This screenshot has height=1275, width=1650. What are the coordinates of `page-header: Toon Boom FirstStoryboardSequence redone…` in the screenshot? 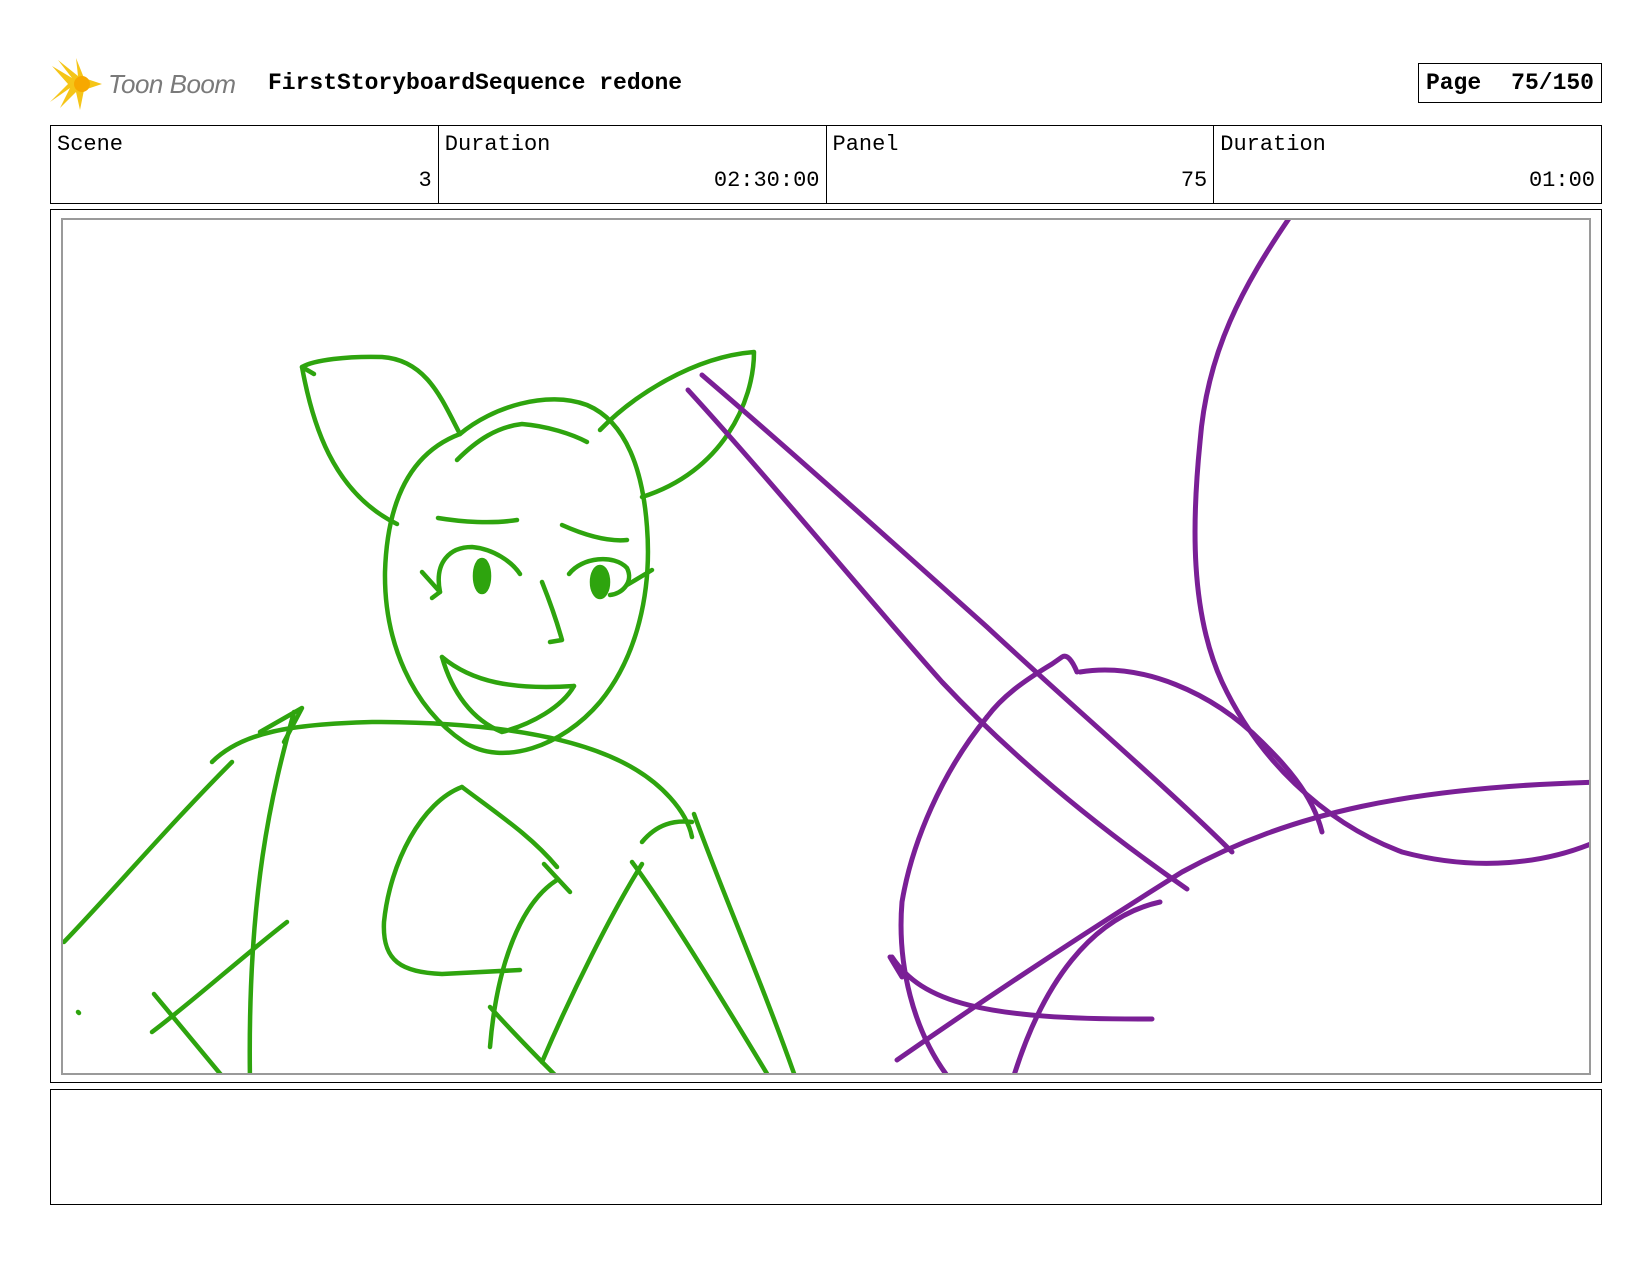 It's located at (826, 84).